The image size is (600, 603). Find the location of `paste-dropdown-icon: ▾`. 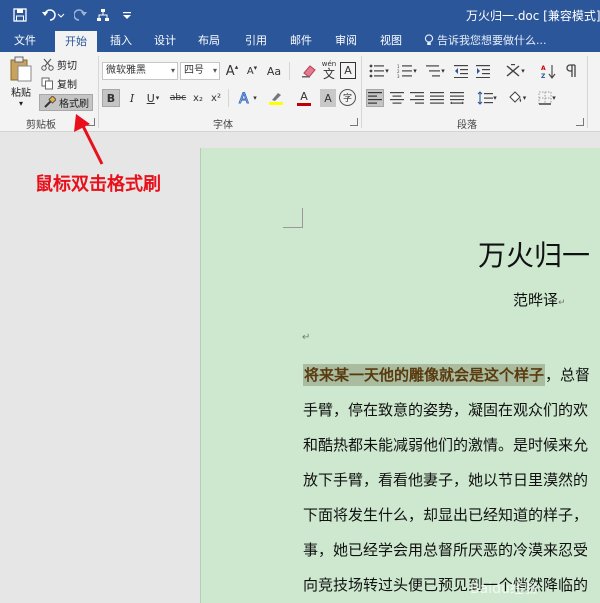

paste-dropdown-icon: ▾ is located at coordinates (21, 103).